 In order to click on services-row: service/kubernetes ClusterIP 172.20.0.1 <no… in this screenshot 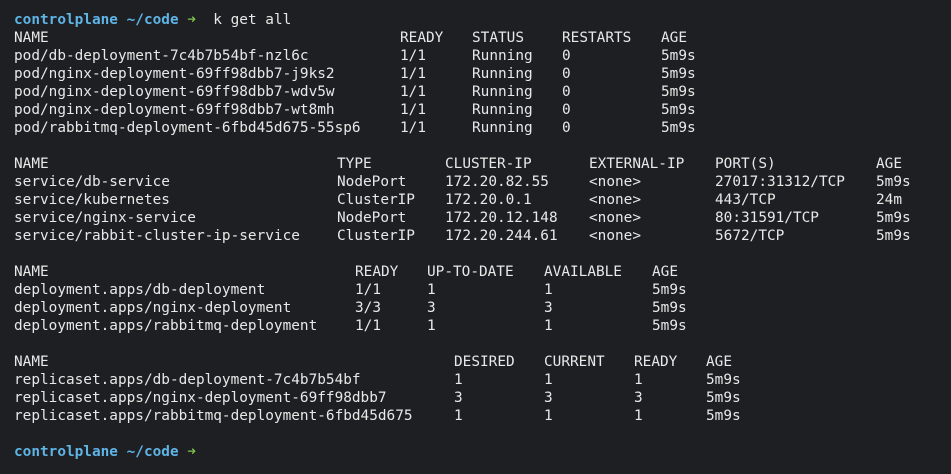, I will do `click(482, 200)`.